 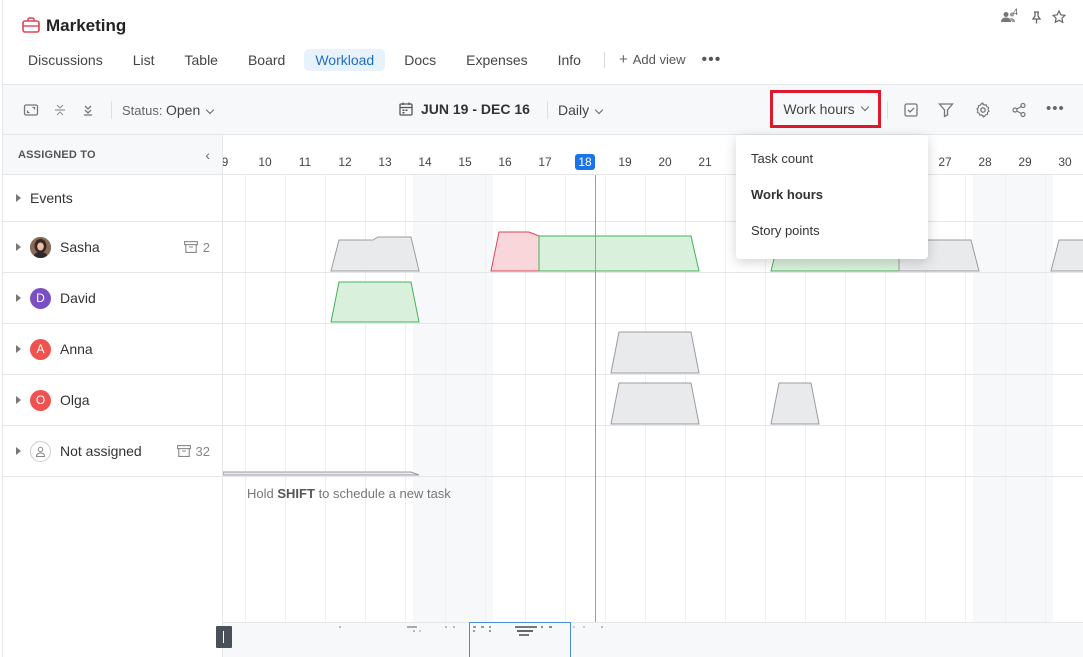 I want to click on more-tabs-icon: •••, so click(x=711, y=60).